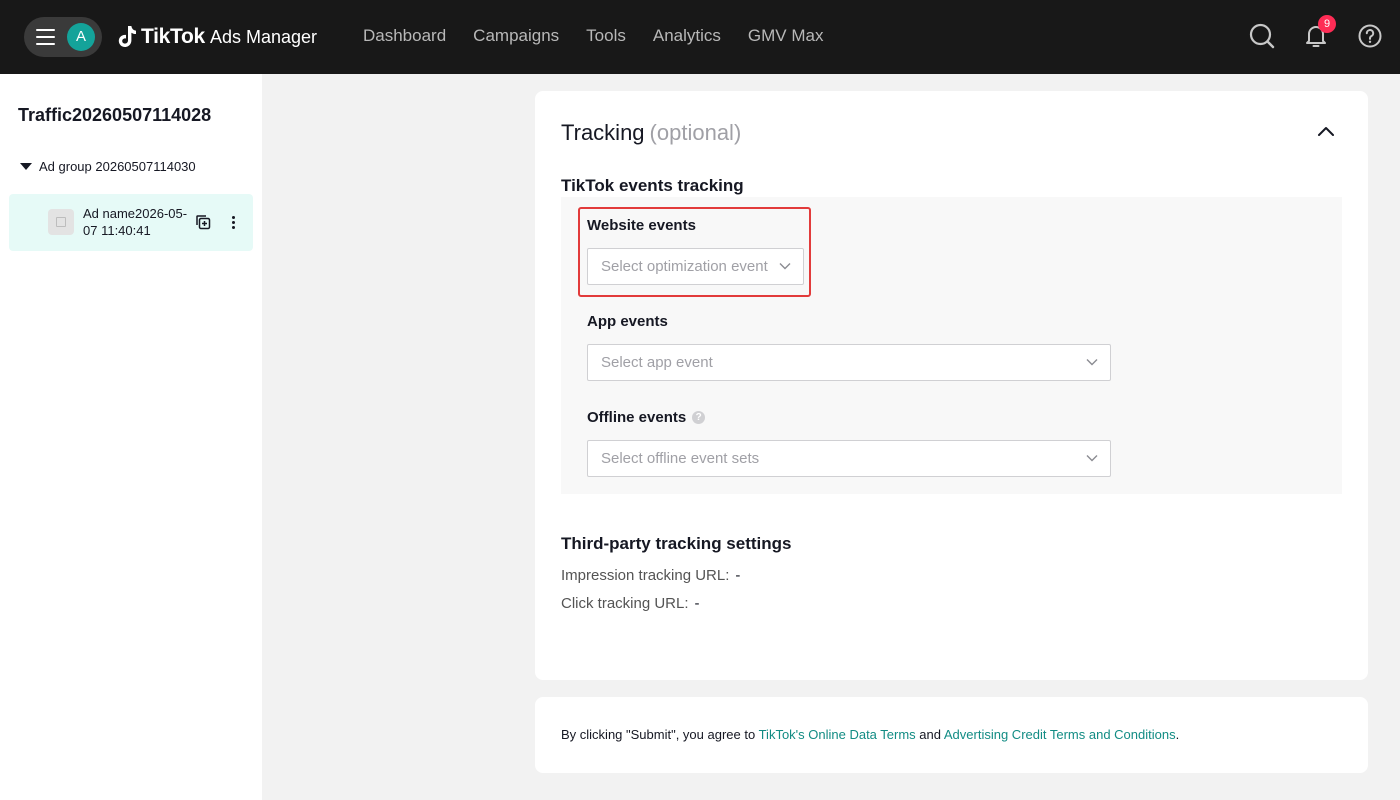  Describe the element at coordinates (114, 115) in the screenshot. I see `campaign-name: Traffic20260507114028` at that location.